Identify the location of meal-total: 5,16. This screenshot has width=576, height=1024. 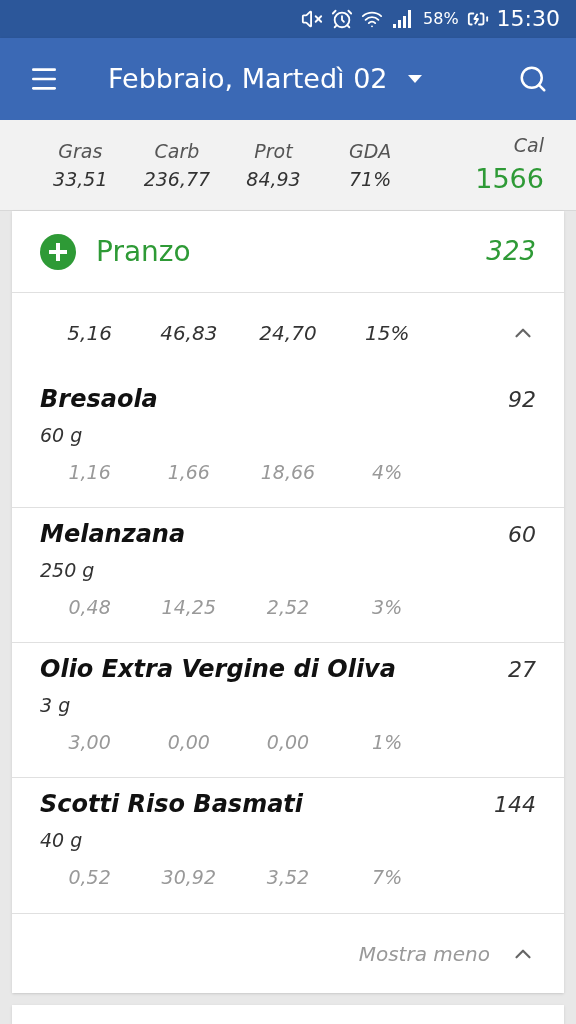
(89, 334).